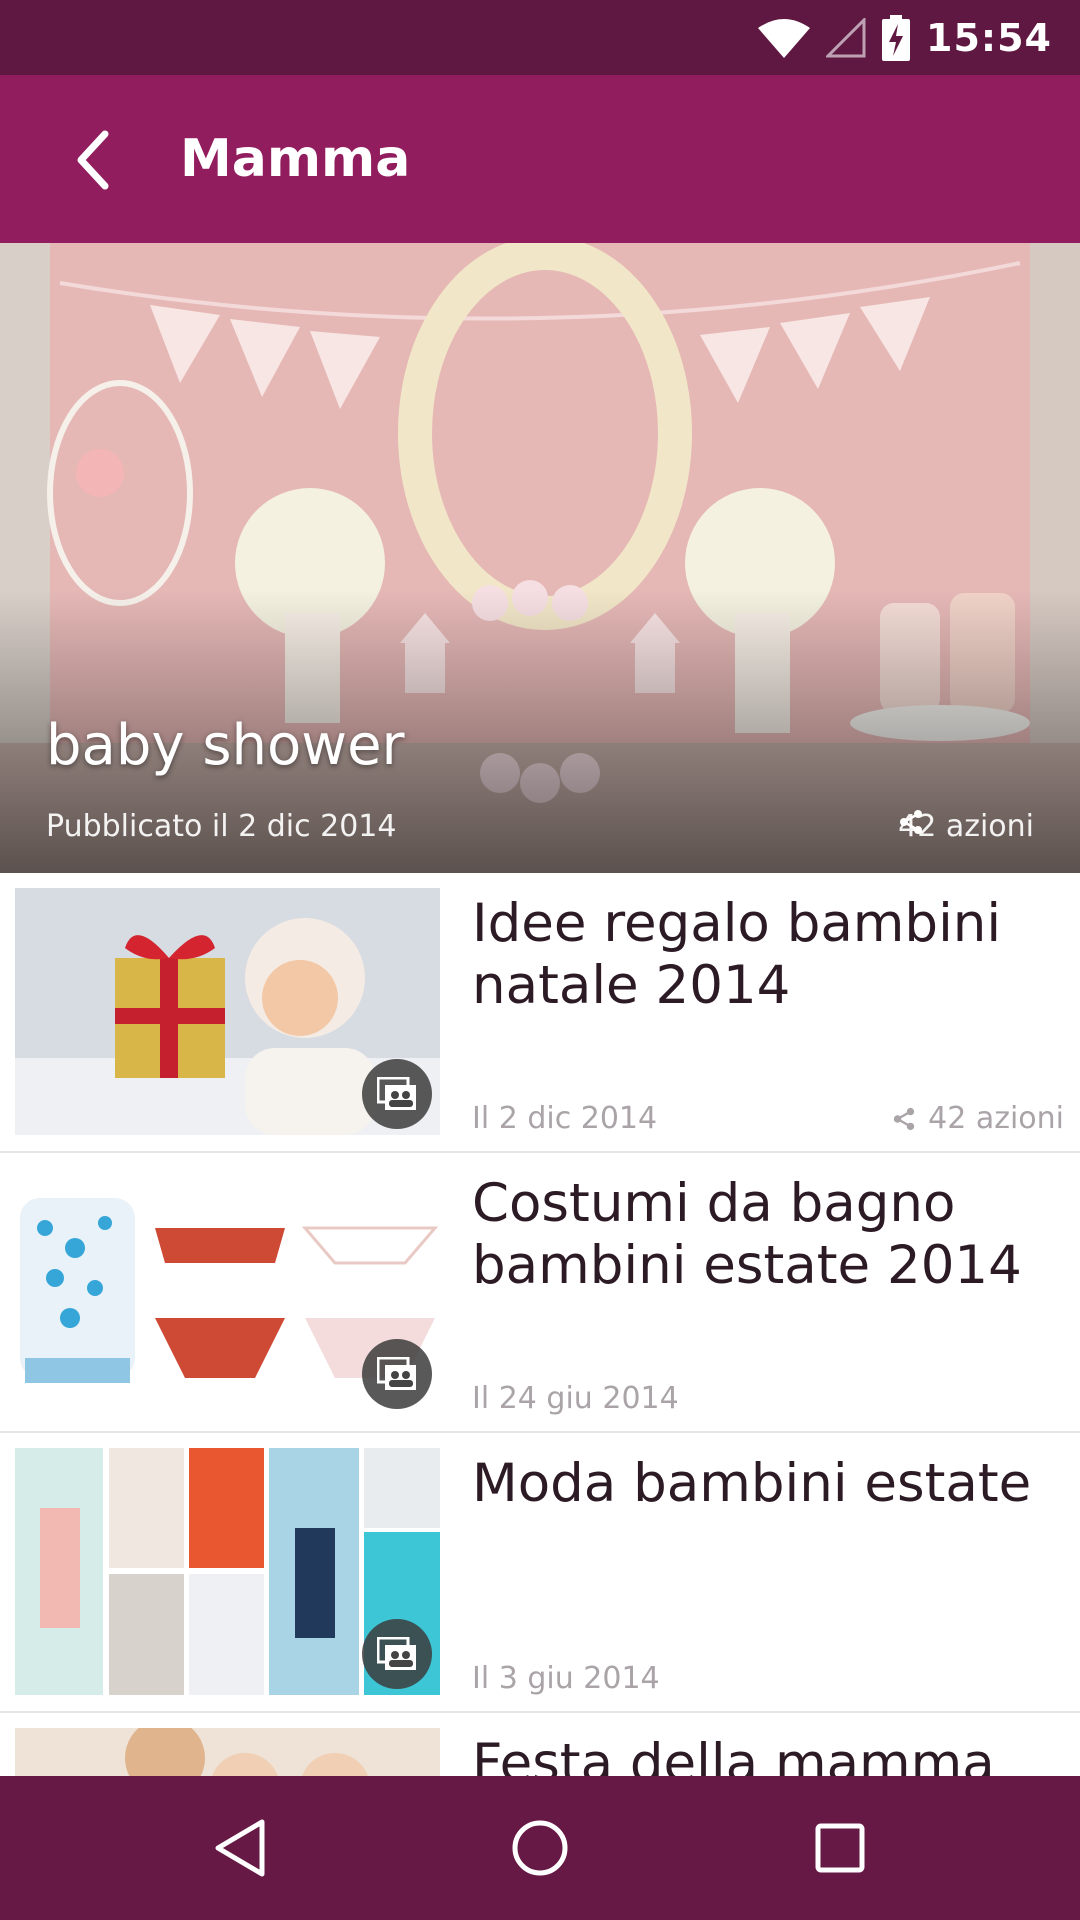 Image resolution: width=1080 pixels, height=1920 pixels. Describe the element at coordinates (565, 1118) in the screenshot. I see `article-date: Il 2 dic 2014` at that location.